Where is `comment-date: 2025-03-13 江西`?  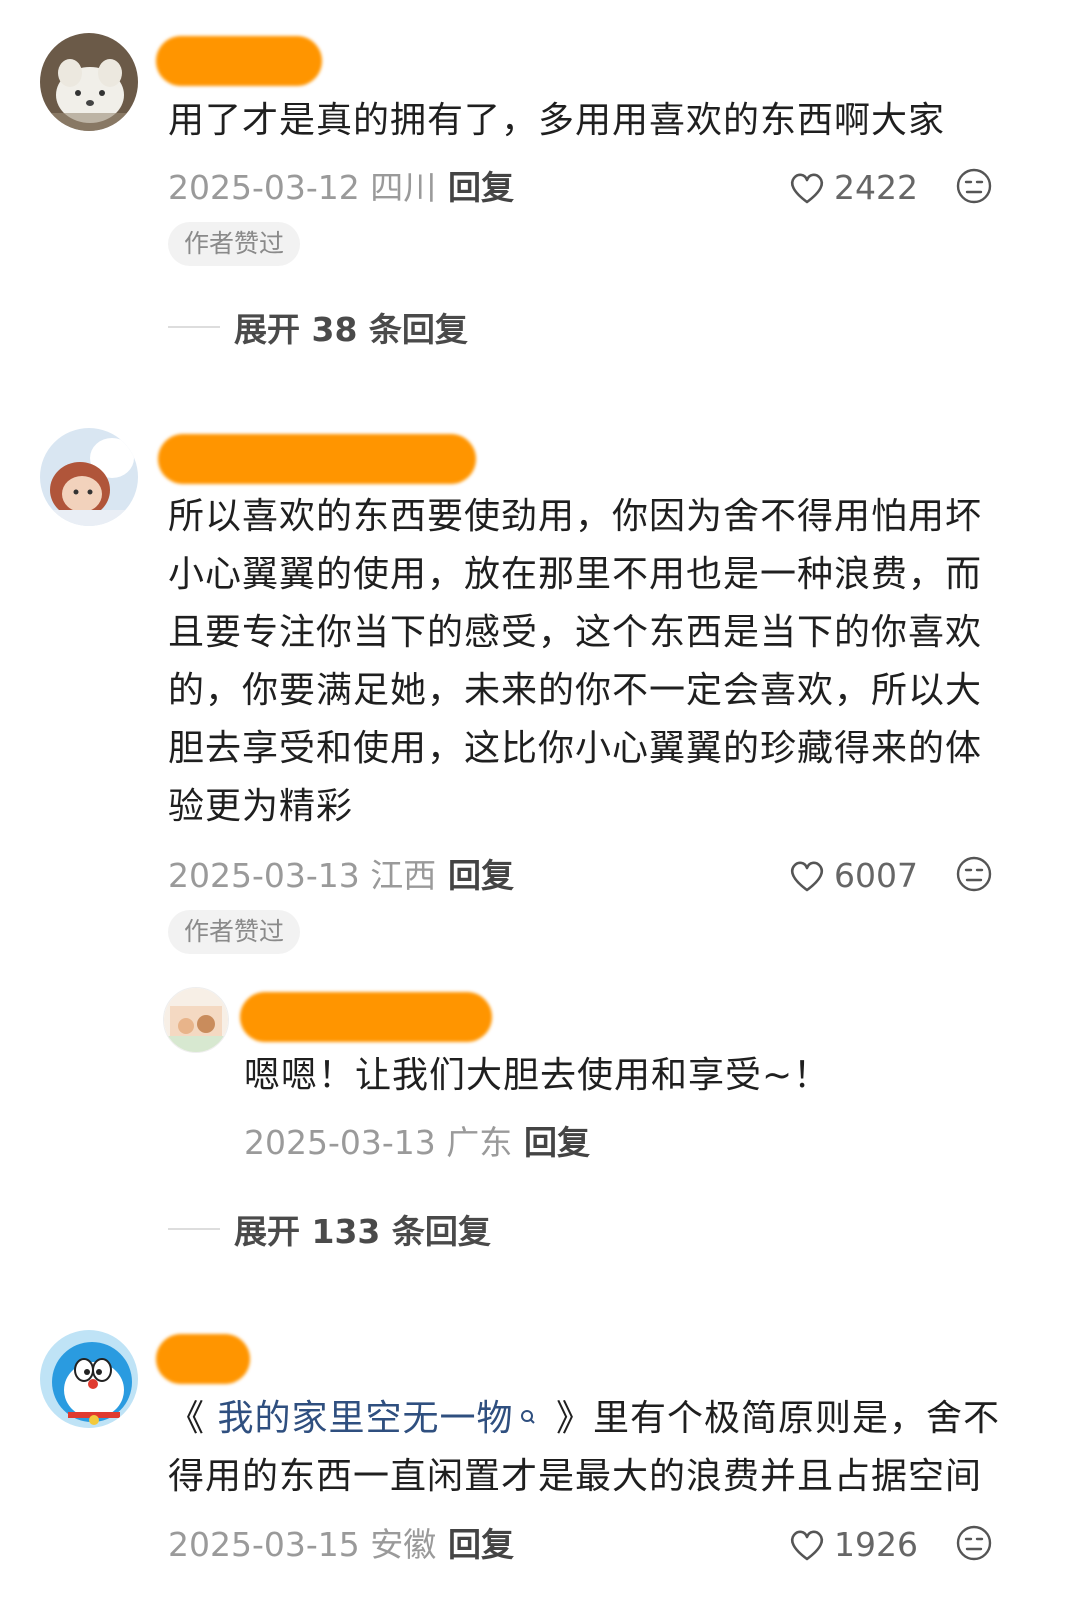
comment-date: 2025-03-13 江西 is located at coordinates (302, 875).